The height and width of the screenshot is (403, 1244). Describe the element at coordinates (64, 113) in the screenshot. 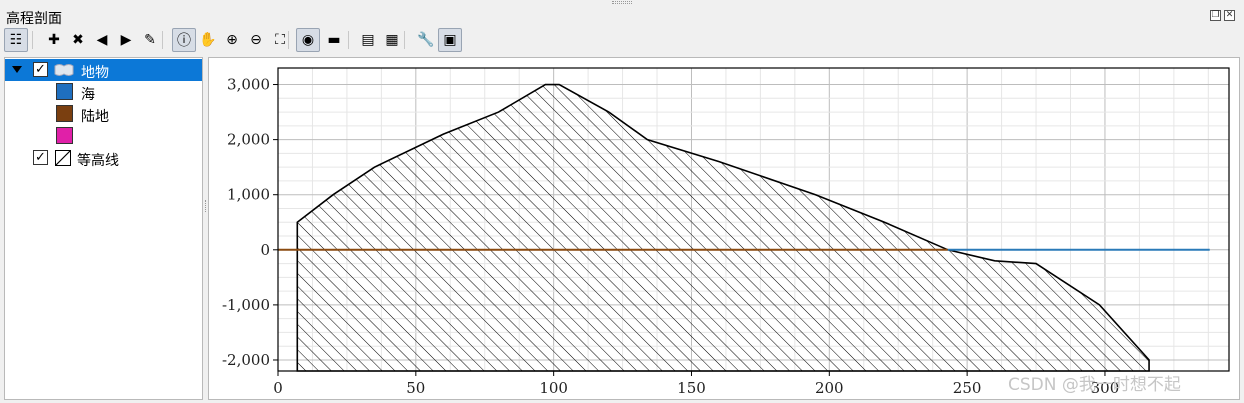

I see `land-color-swatch` at that location.